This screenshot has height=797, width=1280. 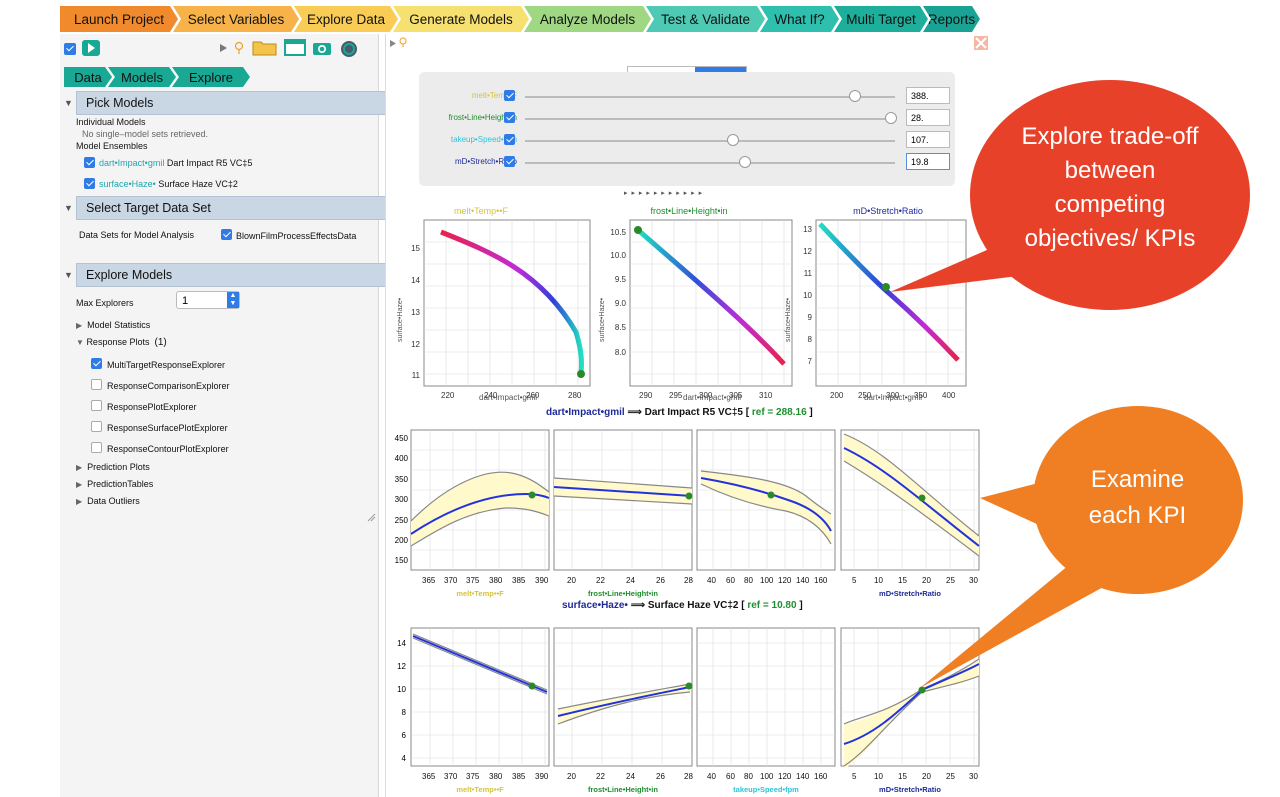 I want to click on callout-examine-text: Examine each KPI, so click(x=1137, y=497).